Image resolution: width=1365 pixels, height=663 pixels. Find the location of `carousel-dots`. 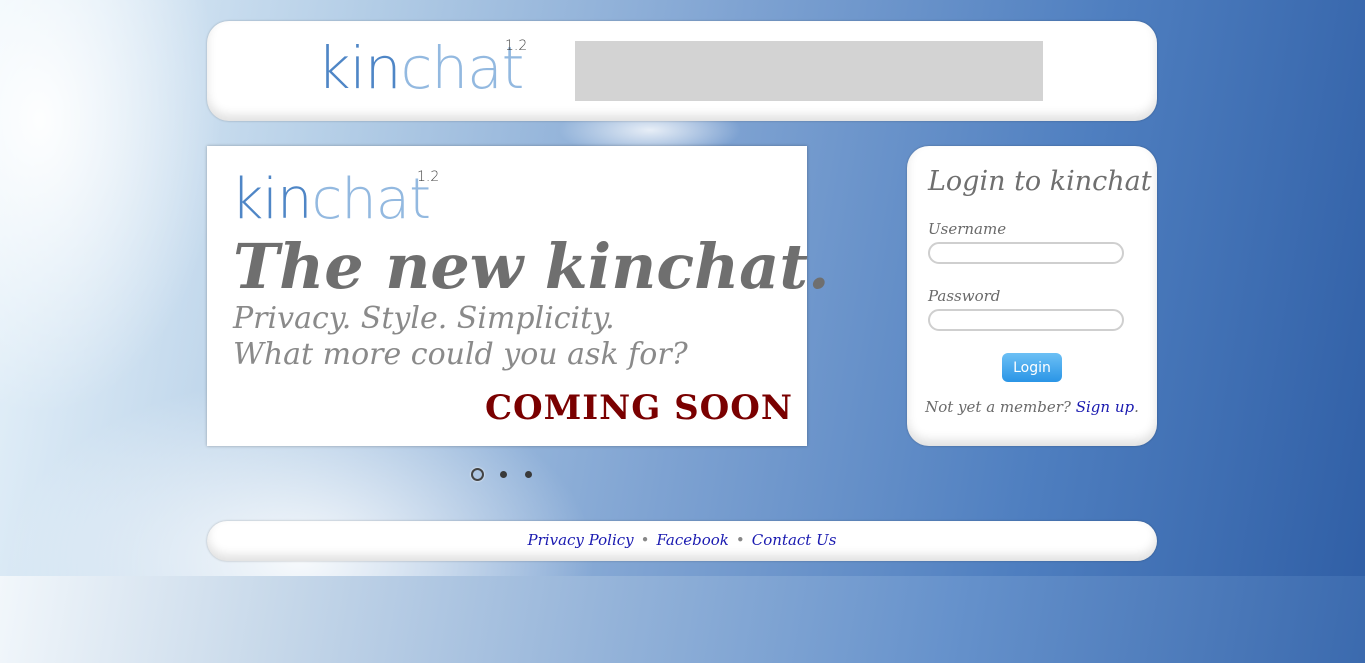

carousel-dots is located at coordinates (506, 475).